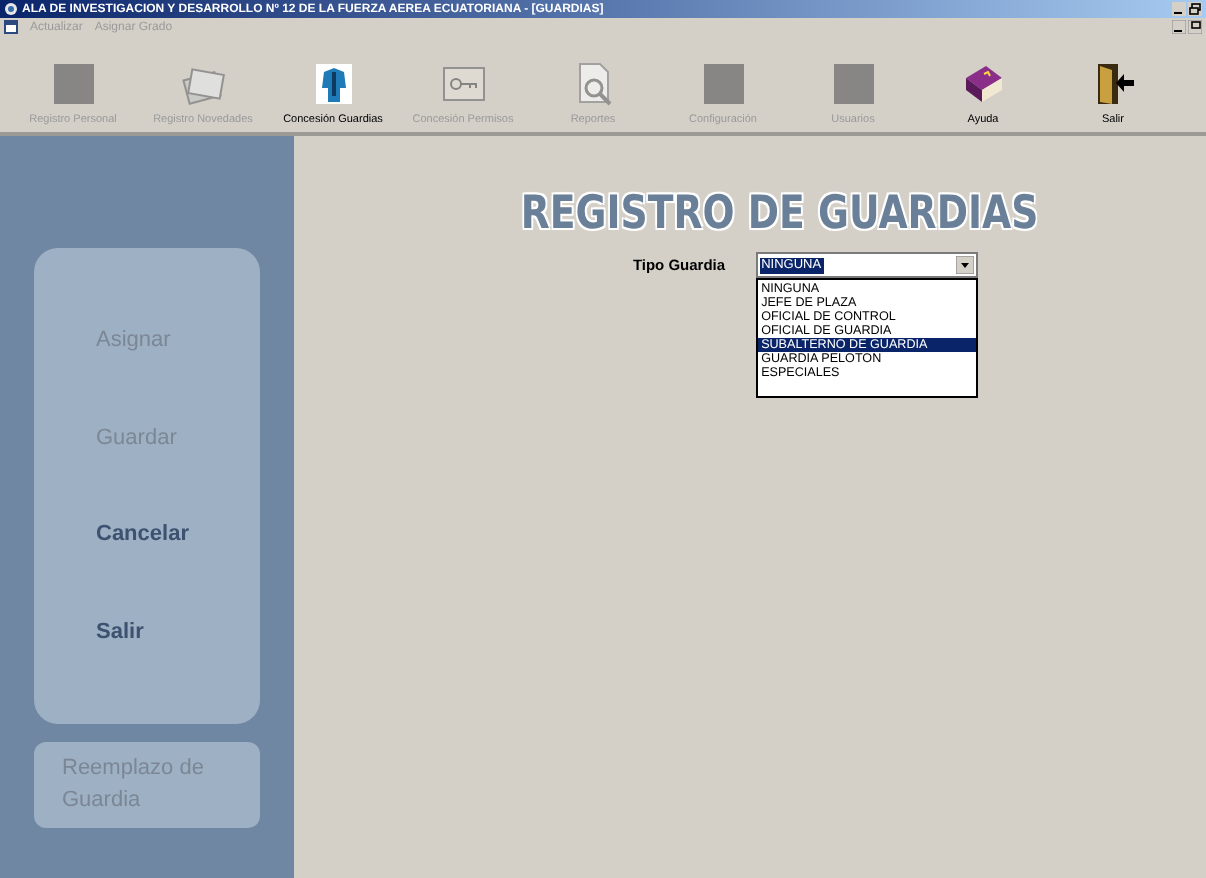 The width and height of the screenshot is (1206, 878). What do you see at coordinates (11, 9) in the screenshot?
I see `app-icon` at bounding box center [11, 9].